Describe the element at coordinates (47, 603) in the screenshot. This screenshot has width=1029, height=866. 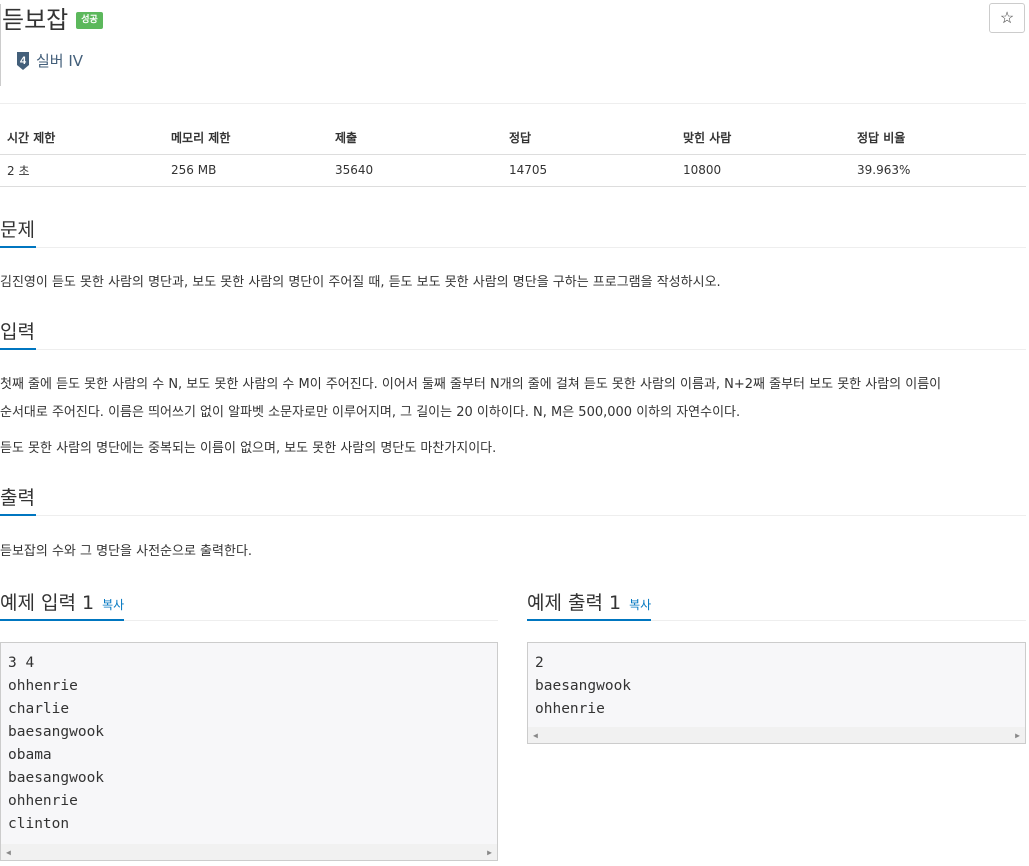
I see `sample-input-title: 예제 입력 1` at that location.